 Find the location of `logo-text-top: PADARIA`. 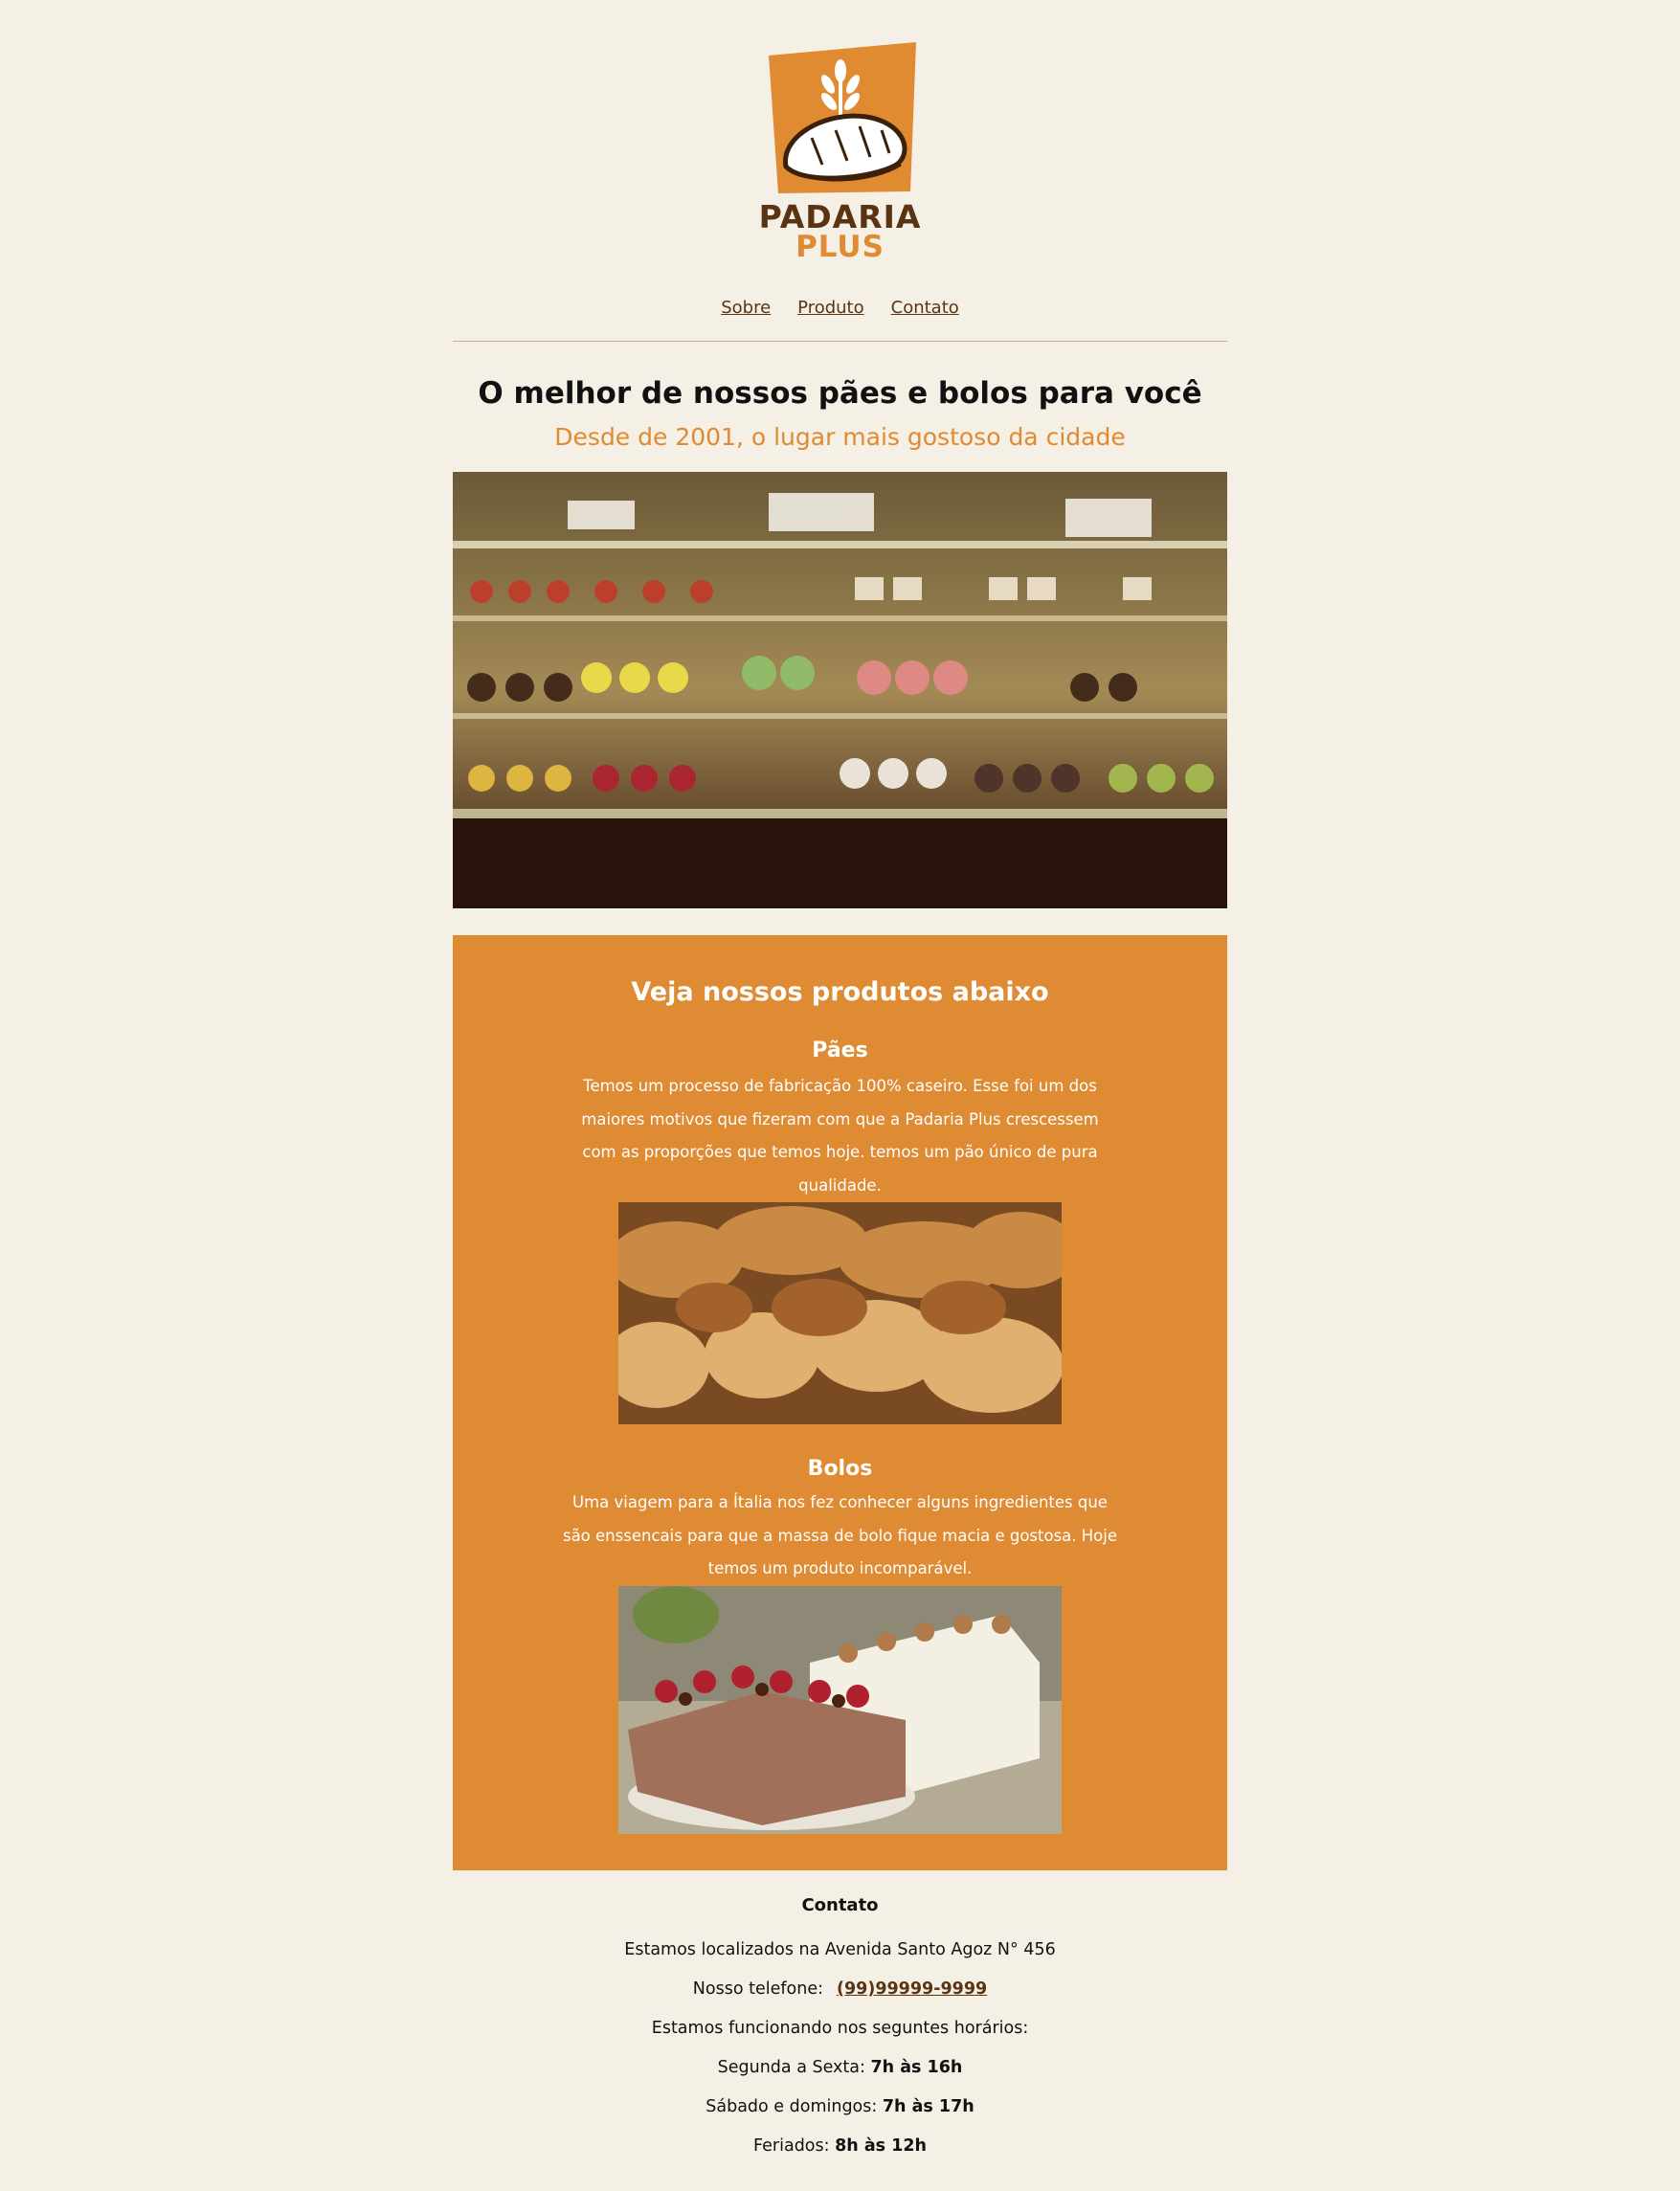

logo-text-top: PADARIA is located at coordinates (840, 216).